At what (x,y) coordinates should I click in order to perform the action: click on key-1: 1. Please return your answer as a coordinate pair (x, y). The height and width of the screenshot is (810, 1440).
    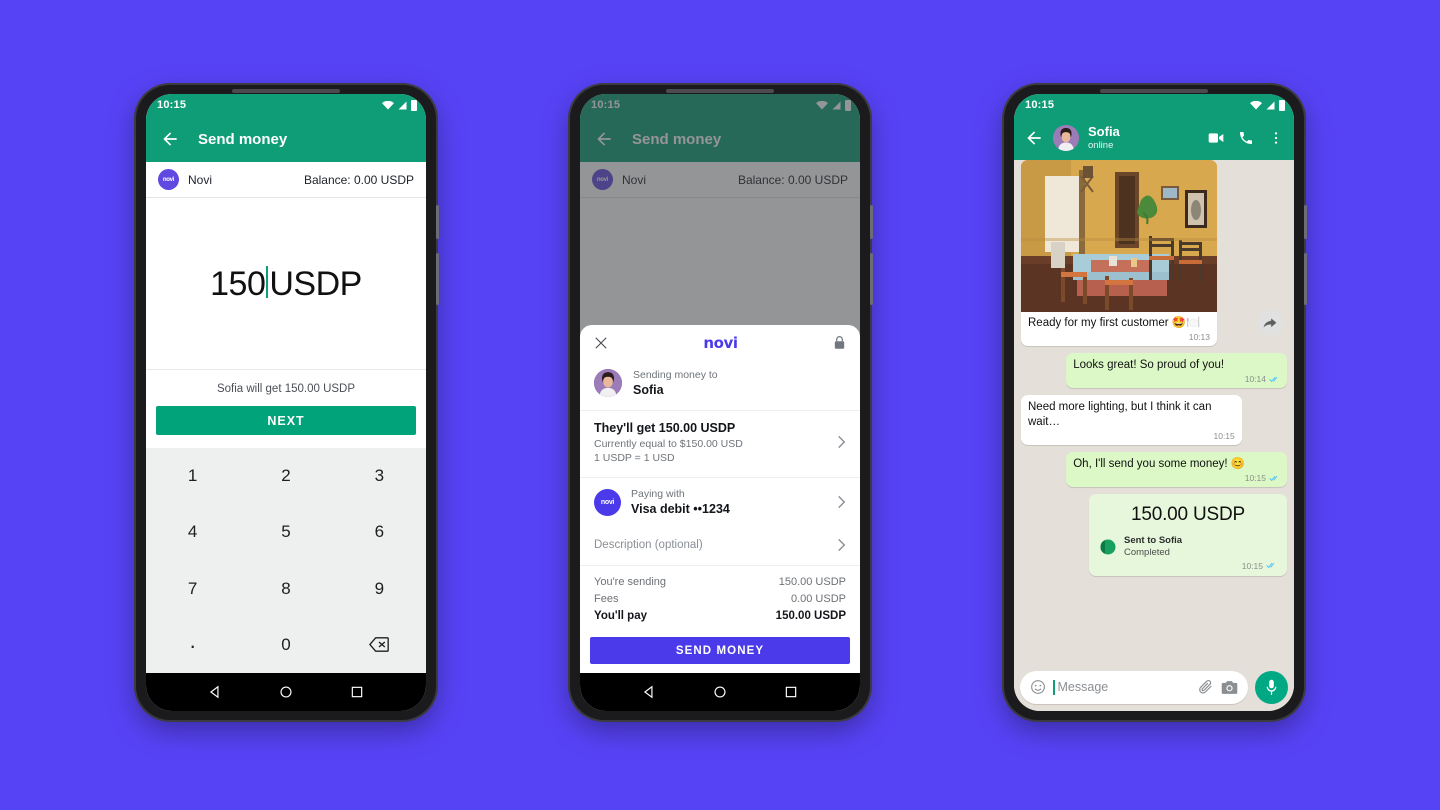
    Looking at the image, I should click on (192, 476).